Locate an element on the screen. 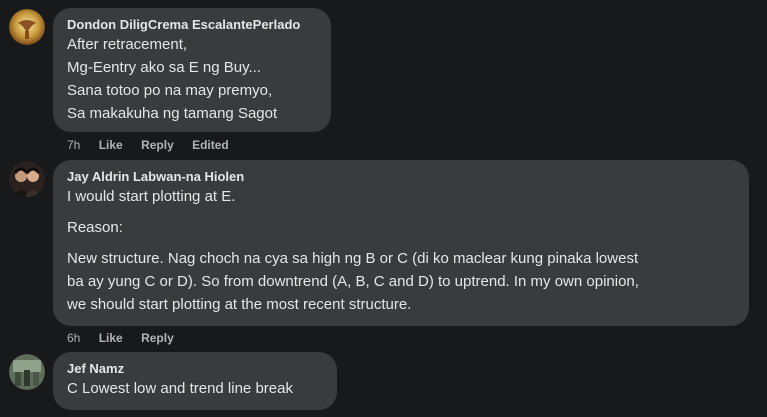 Image resolution: width=767 pixels, height=417 pixels. comment-text-line: After retracement, is located at coordinates (127, 44).